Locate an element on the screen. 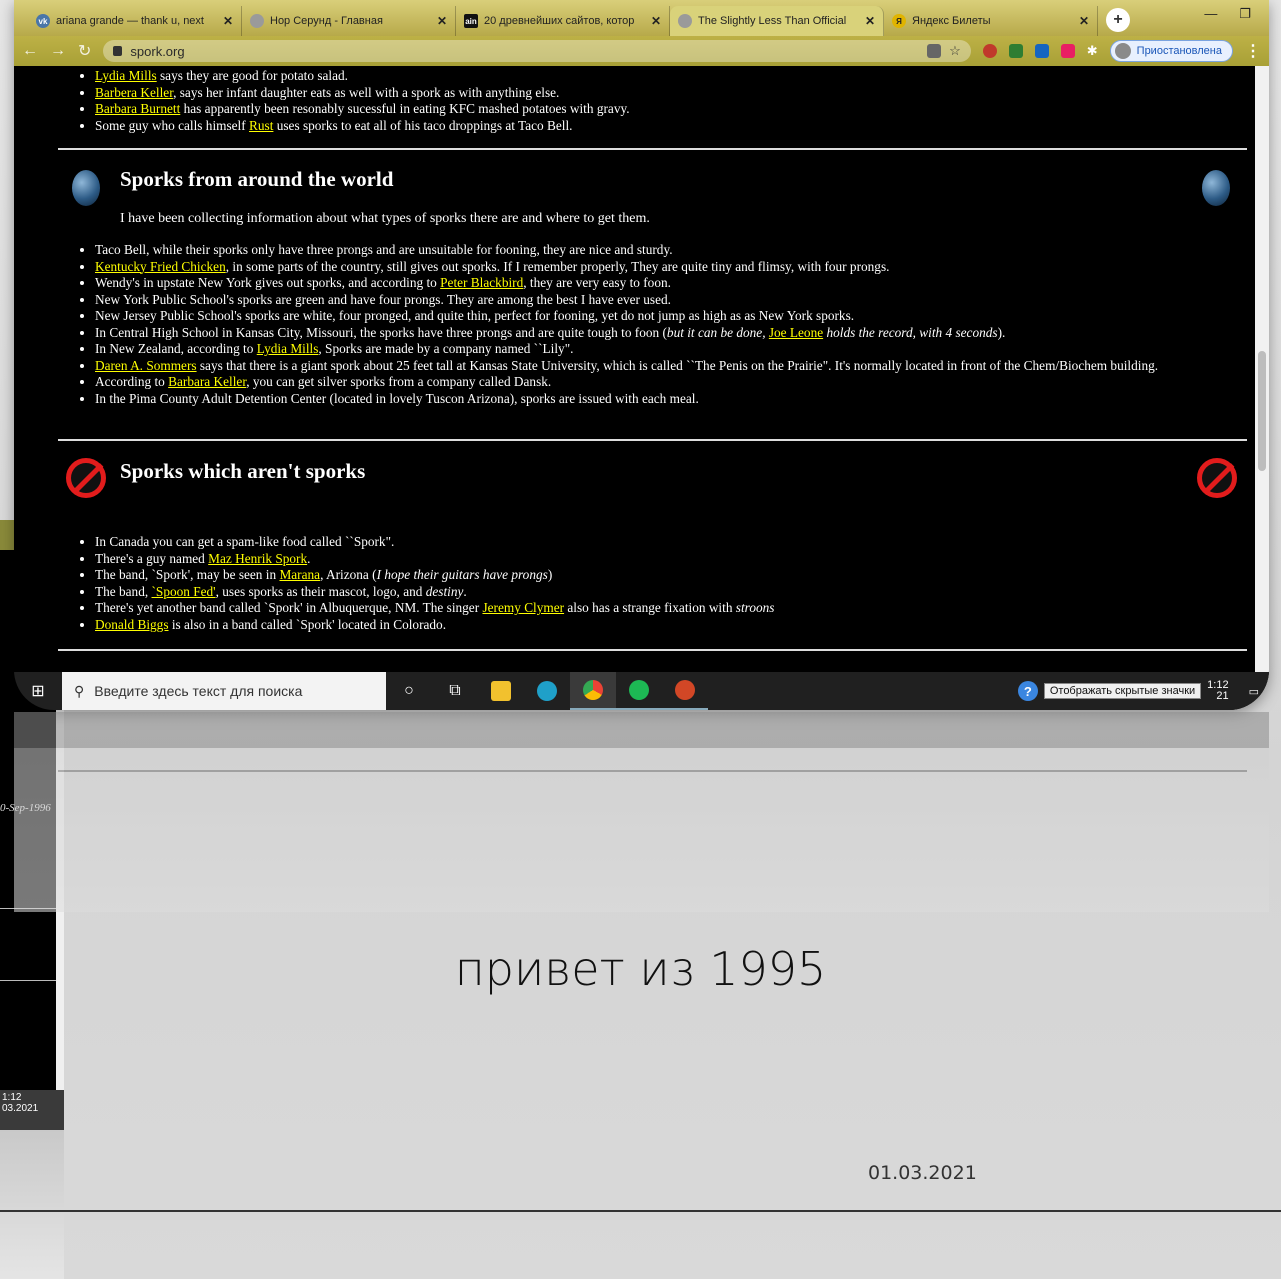 The image size is (1281, 1279). search-icon: ⚲ is located at coordinates (79, 690).